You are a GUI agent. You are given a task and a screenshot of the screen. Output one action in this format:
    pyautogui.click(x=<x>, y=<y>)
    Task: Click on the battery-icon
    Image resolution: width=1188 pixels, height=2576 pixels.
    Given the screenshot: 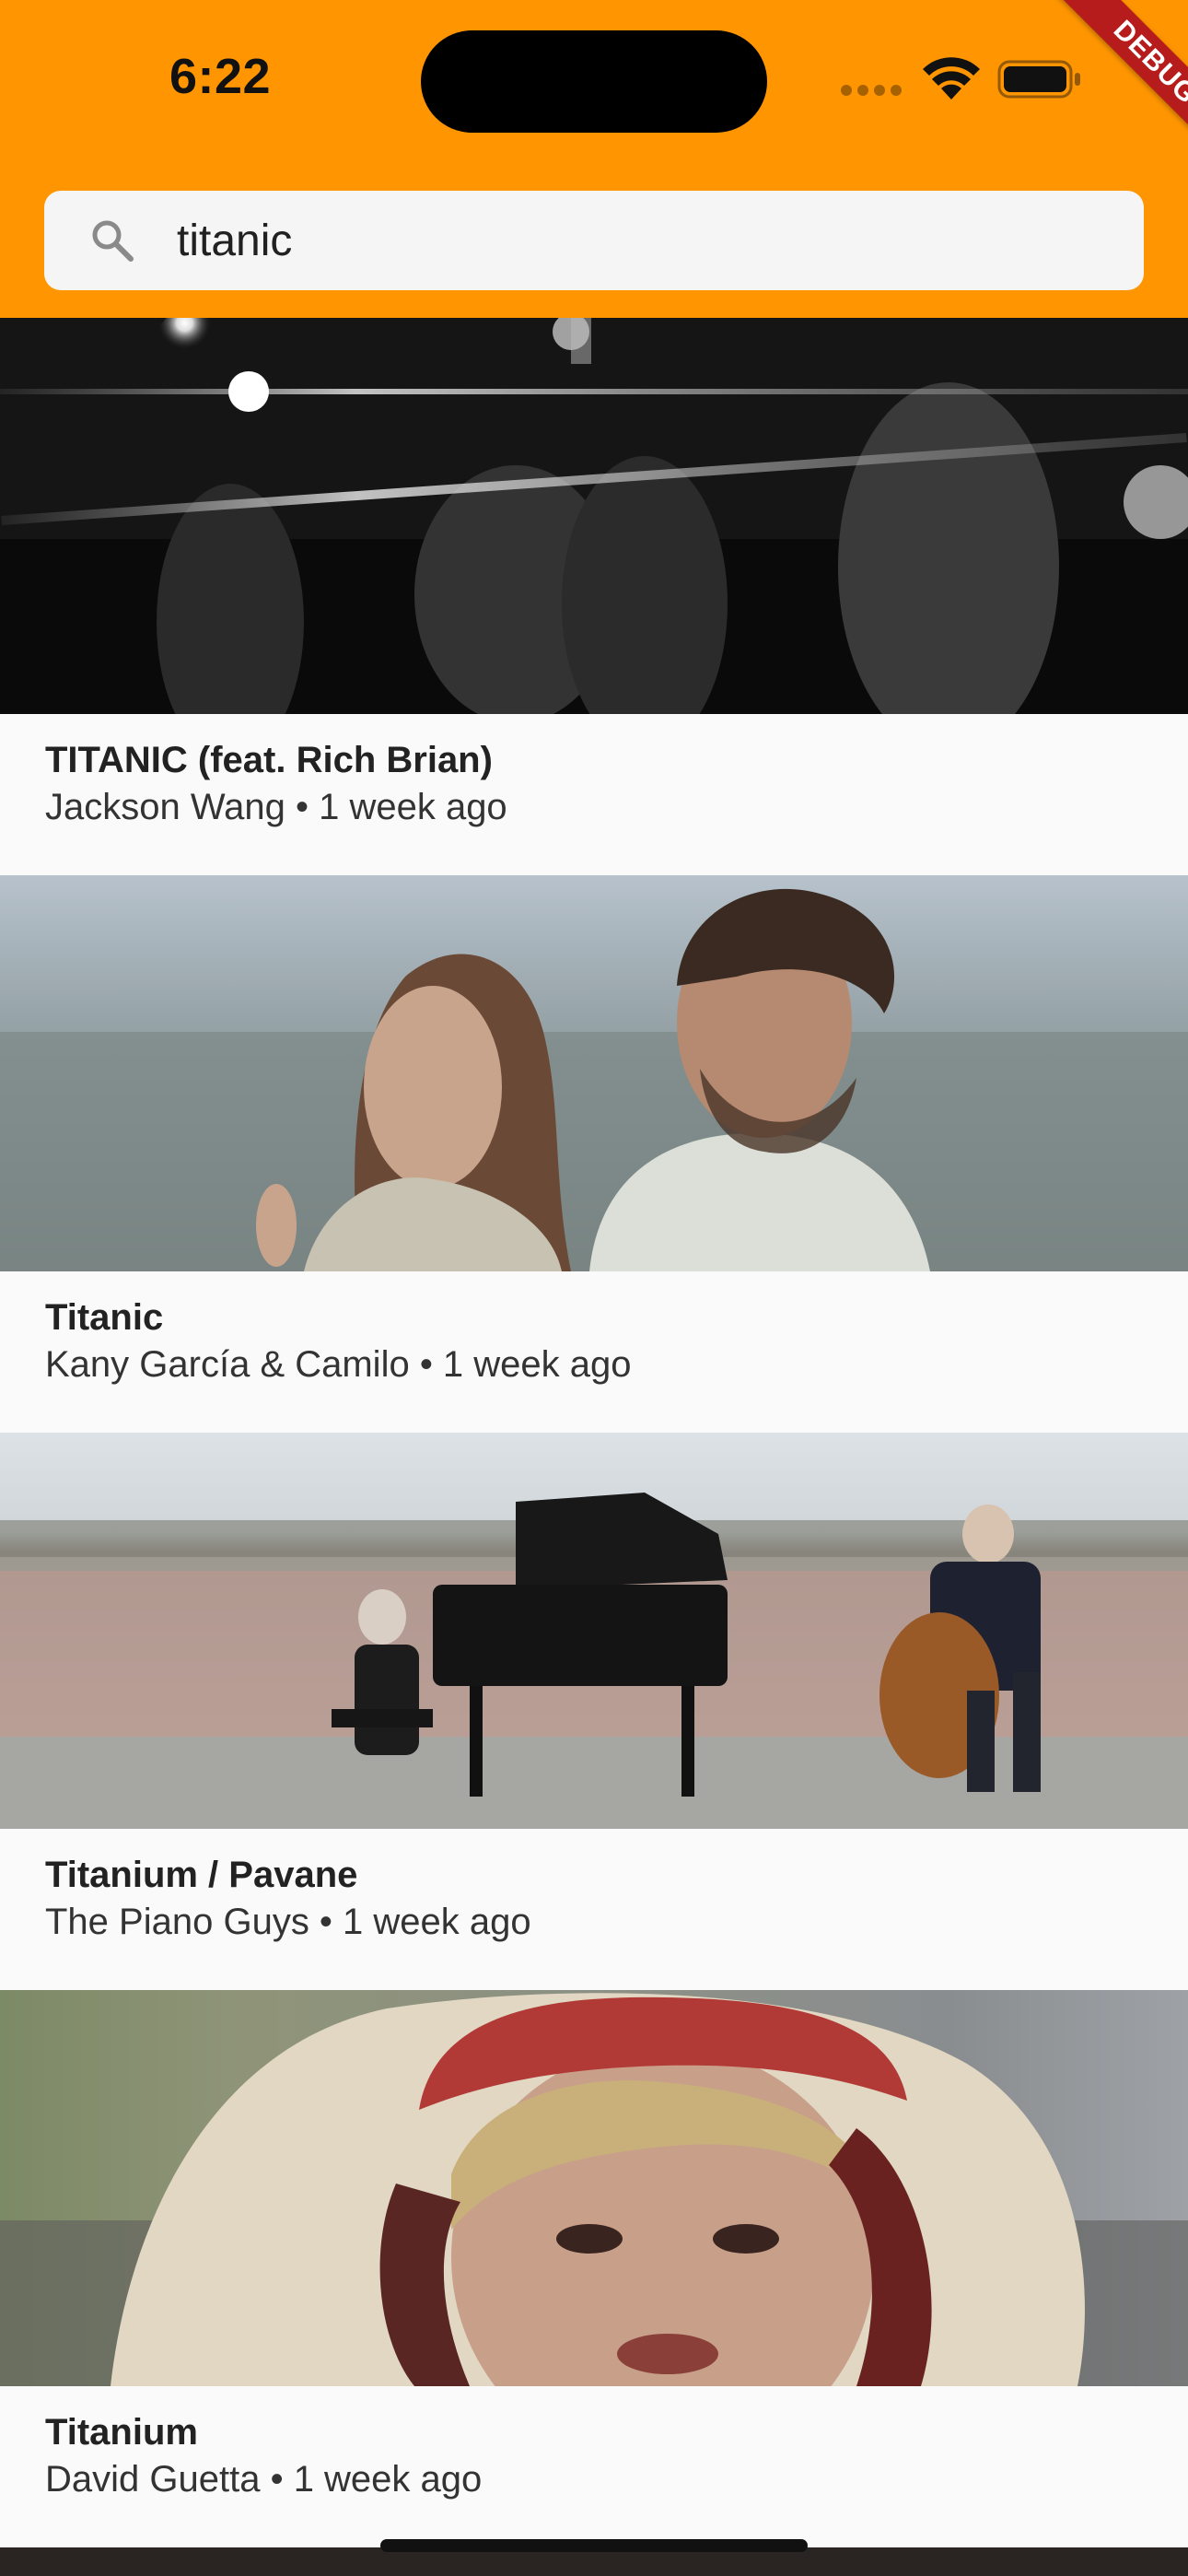 What is the action you would take?
    pyautogui.click(x=1038, y=79)
    